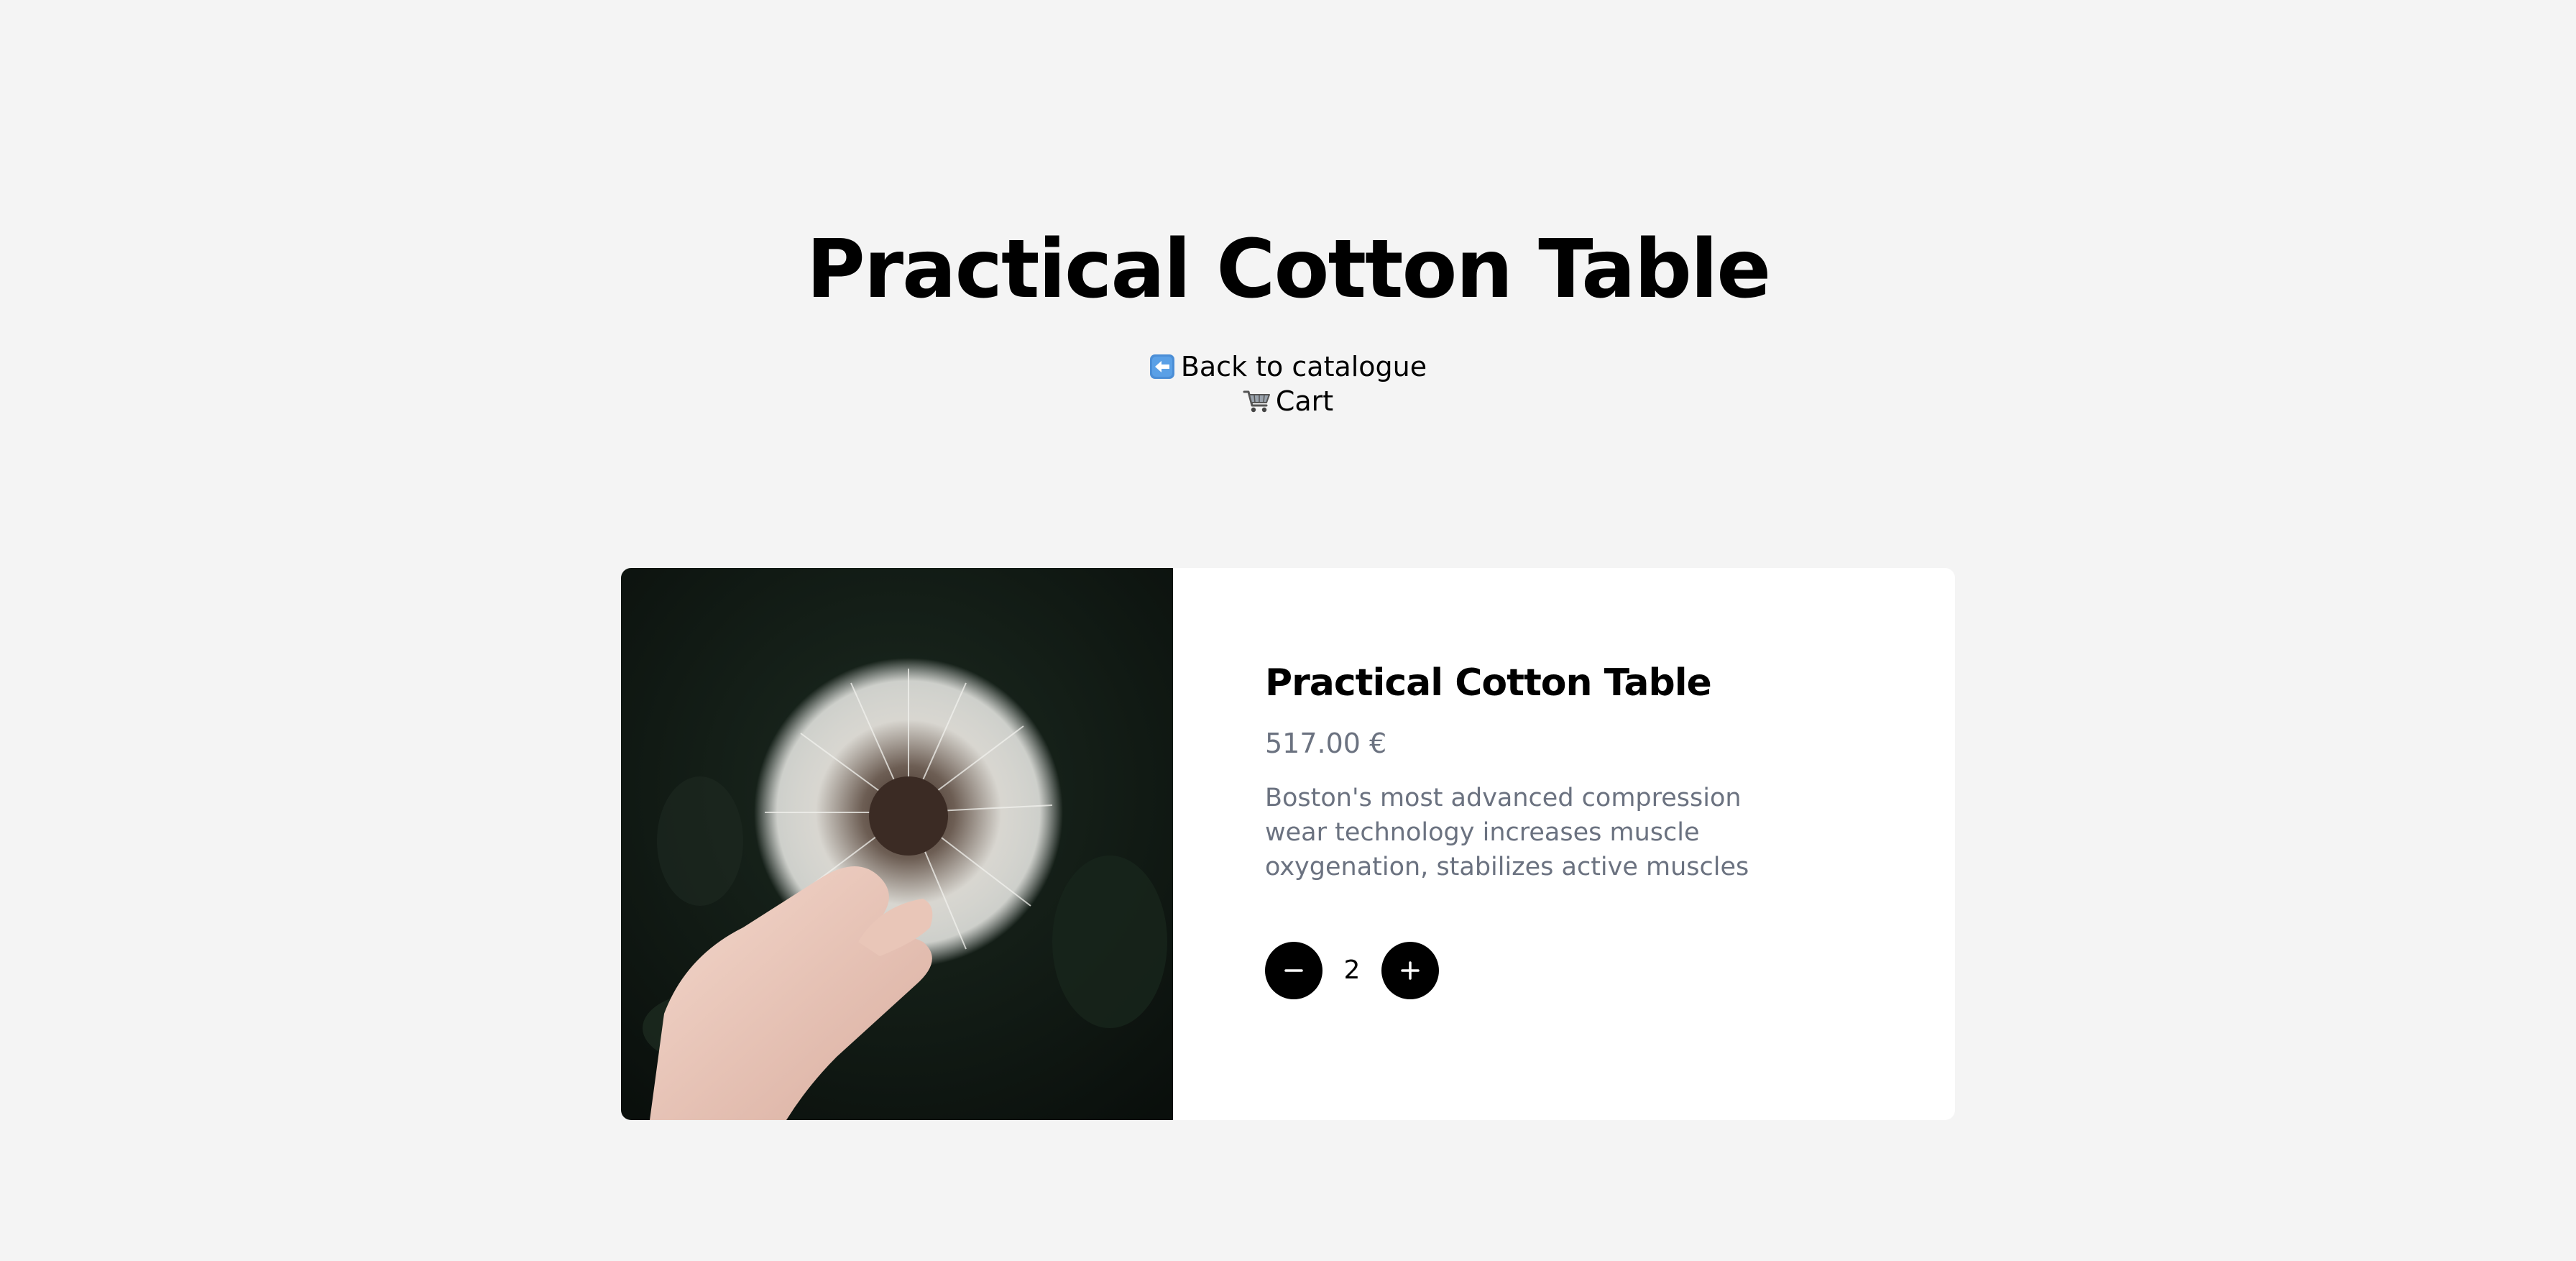  Describe the element at coordinates (1289, 269) in the screenshot. I see `page-title: Practical Cotton Table` at that location.